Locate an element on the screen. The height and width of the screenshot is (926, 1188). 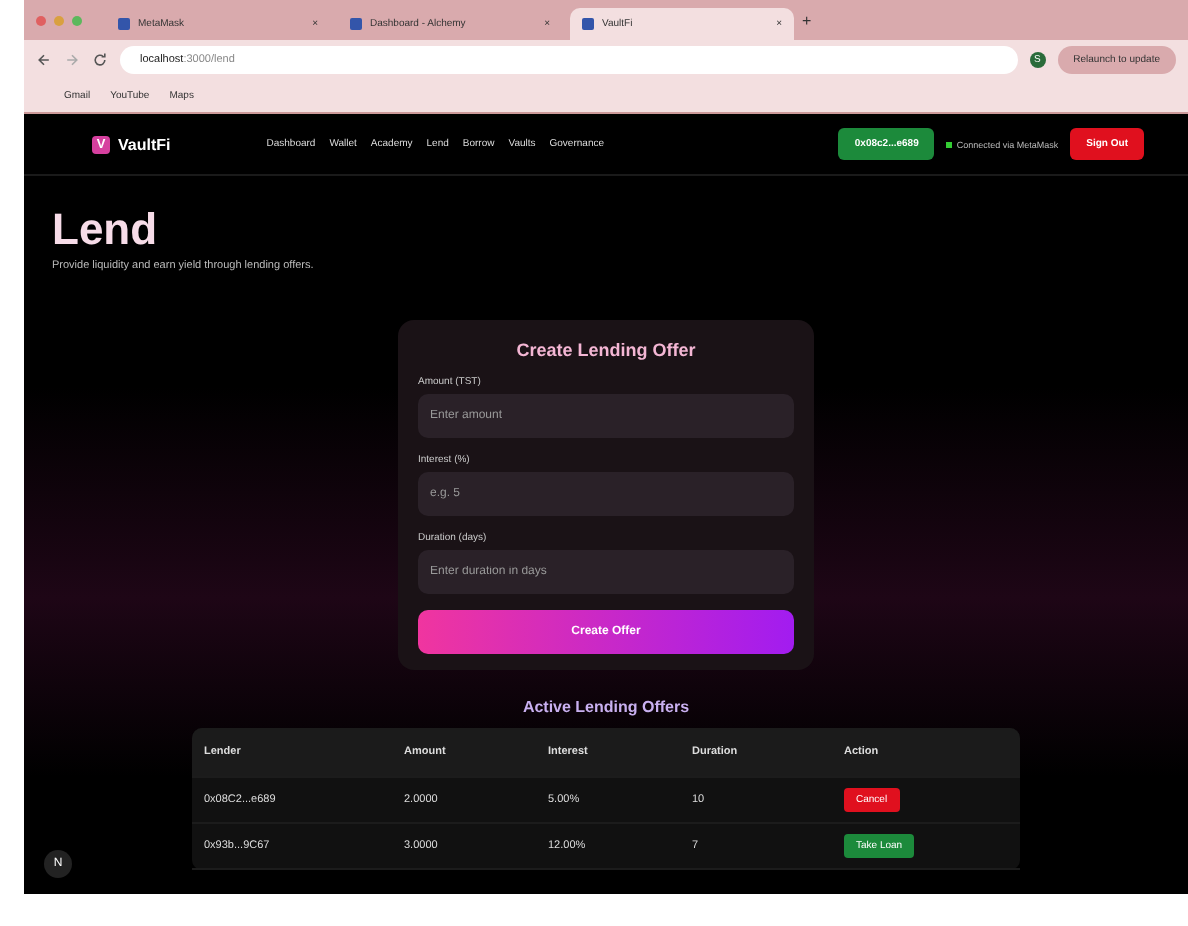
form-title: Create Lending Offer is located at coordinates (606, 350).